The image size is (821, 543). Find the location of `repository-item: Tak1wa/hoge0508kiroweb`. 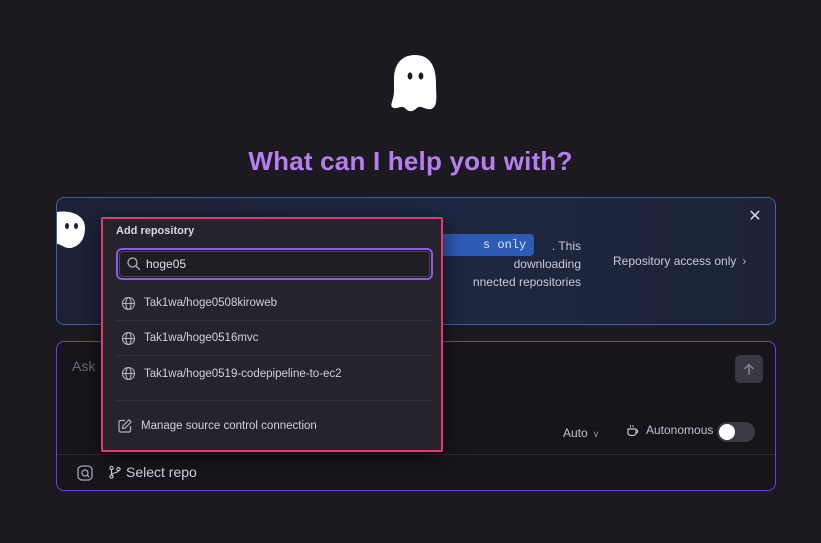

repository-item: Tak1wa/hoge0508kiroweb is located at coordinates (274, 303).